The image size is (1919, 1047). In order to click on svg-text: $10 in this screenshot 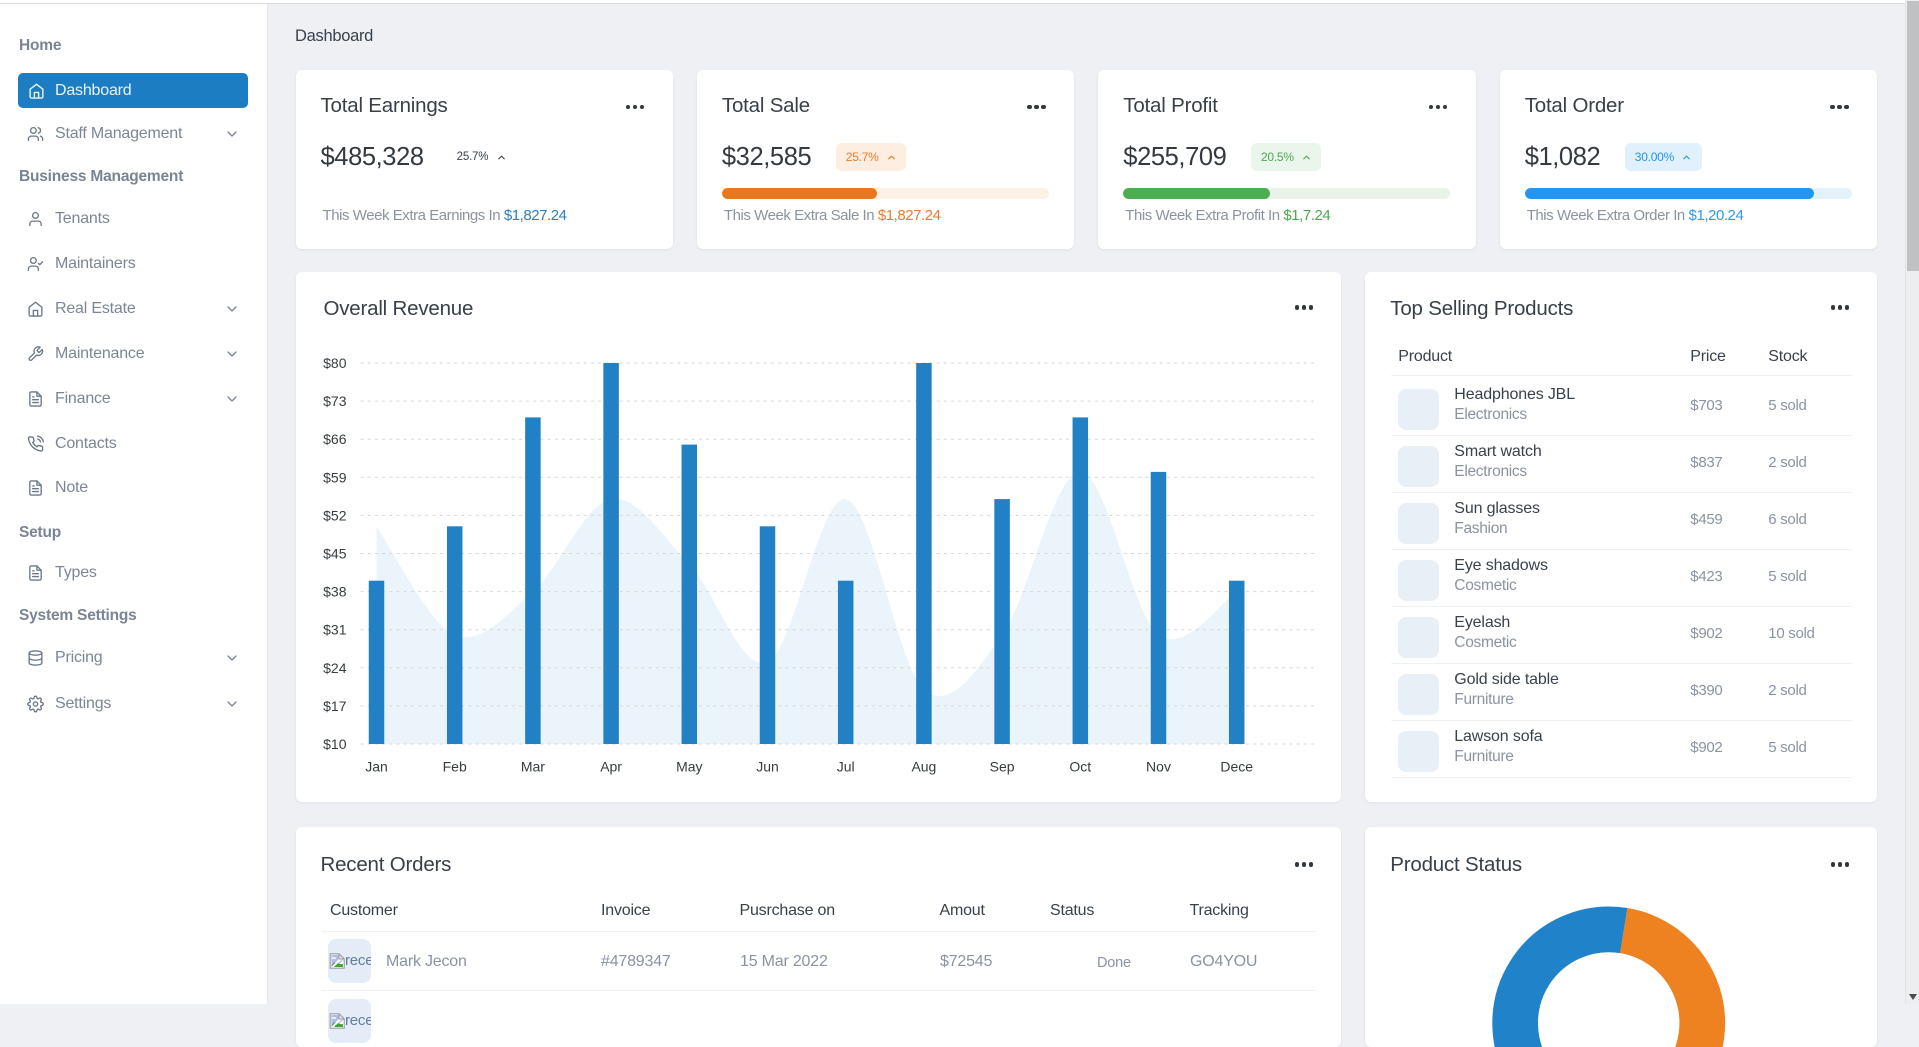, I will do `click(335, 744)`.